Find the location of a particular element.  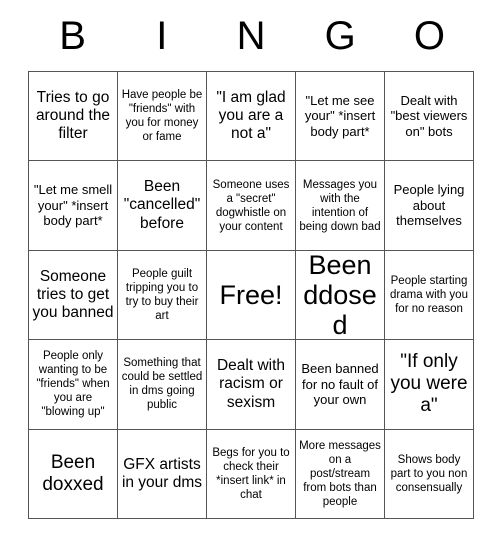

bingo-cell-label: "If only you were a" is located at coordinates (429, 384).